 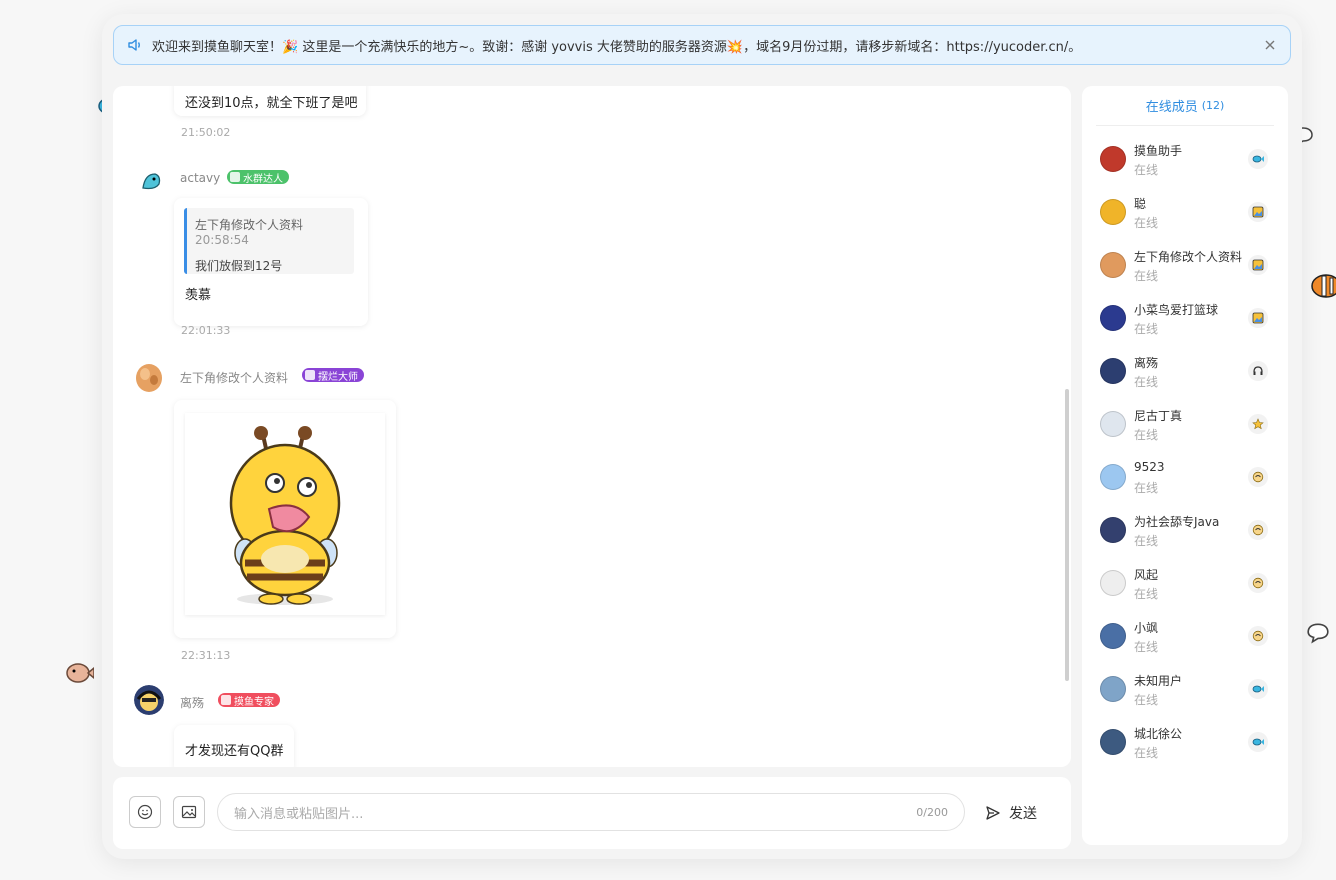 What do you see at coordinates (1270, 45) in the screenshot?
I see `close-icon` at bounding box center [1270, 45].